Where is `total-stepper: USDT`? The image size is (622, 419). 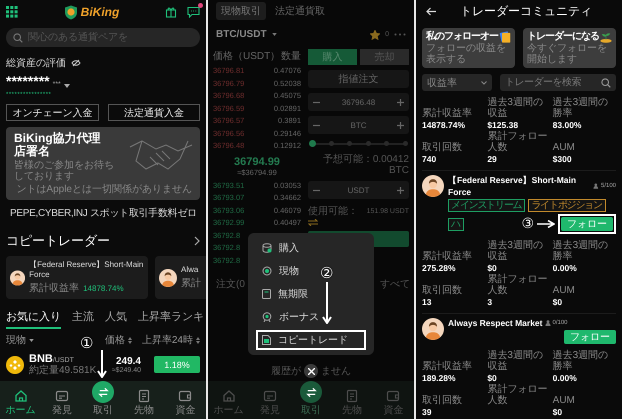
total-stepper: USDT is located at coordinates (358, 190).